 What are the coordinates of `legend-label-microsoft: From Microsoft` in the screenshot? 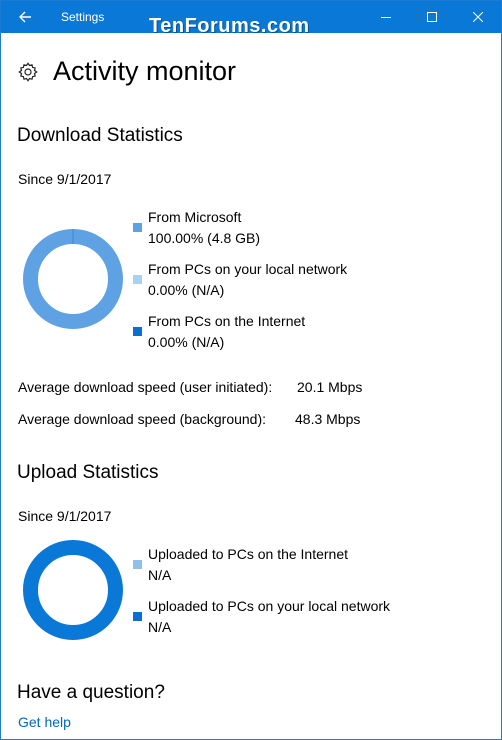 It's located at (195, 217).